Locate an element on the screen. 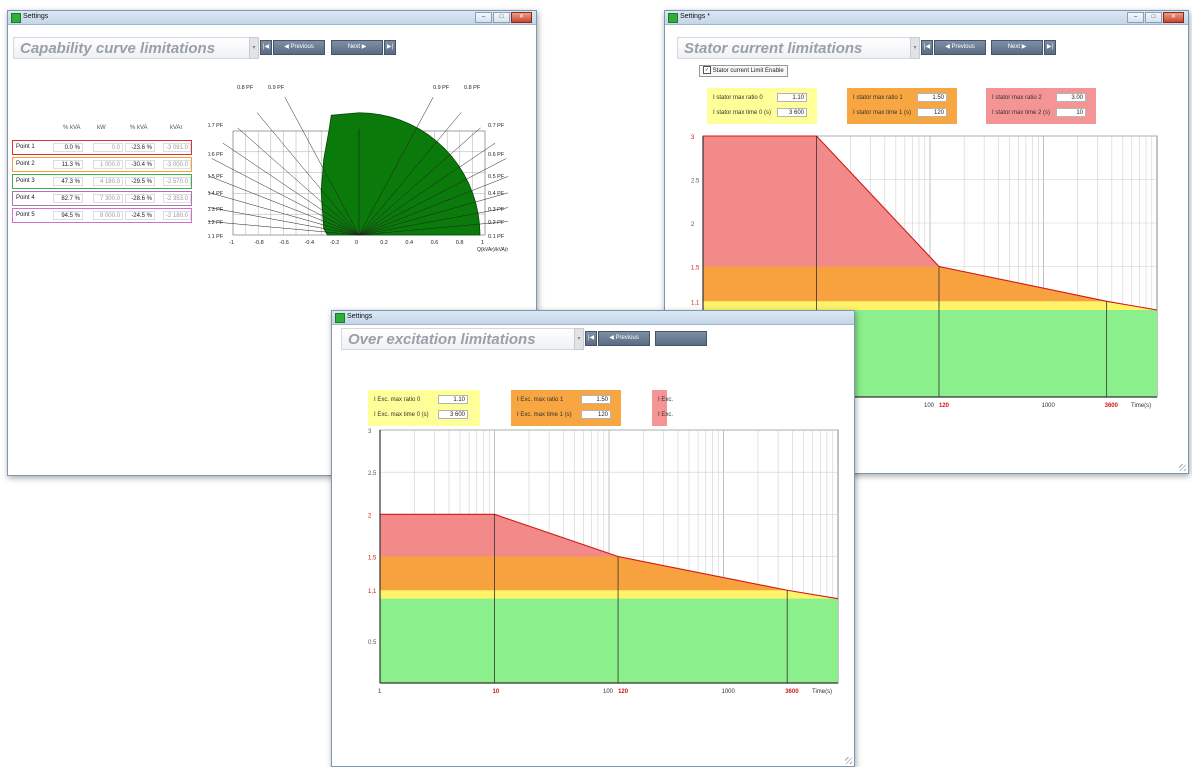 This screenshot has width=1192, height=767. previous-button-label: Previous is located at coordinates (627, 338).